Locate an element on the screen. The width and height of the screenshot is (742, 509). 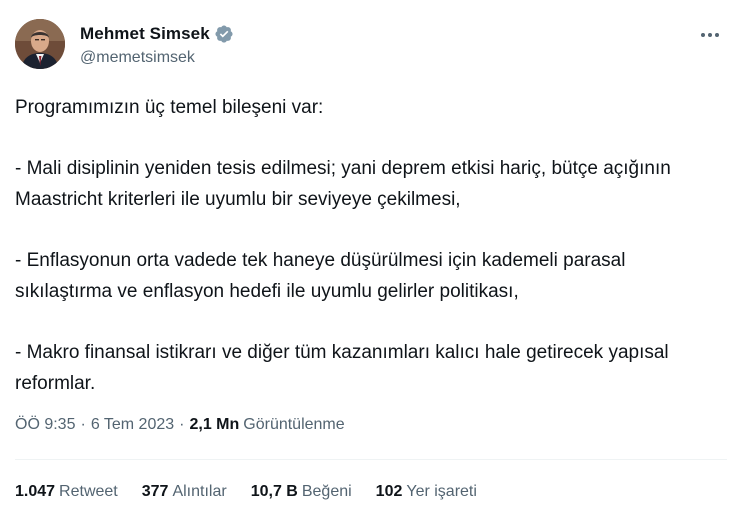
avatar-image is located at coordinates (40, 44).